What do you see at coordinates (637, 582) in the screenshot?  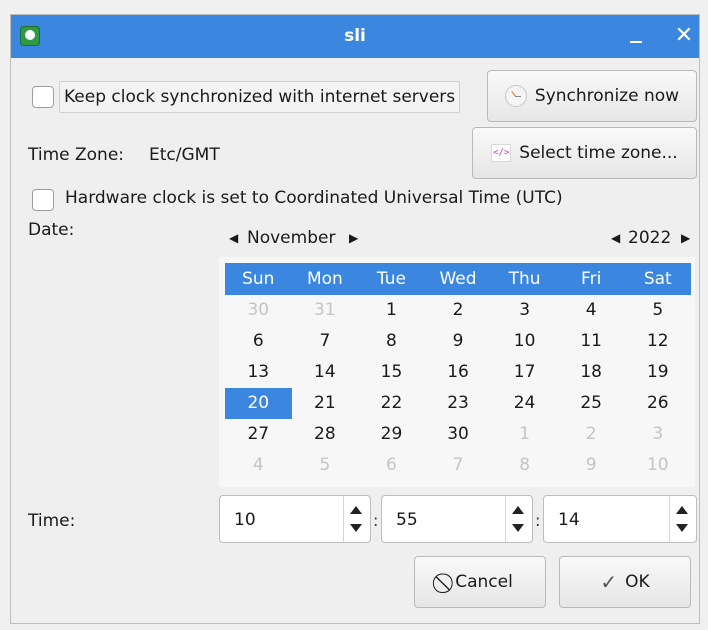 I see `ok-label: OK` at bounding box center [637, 582].